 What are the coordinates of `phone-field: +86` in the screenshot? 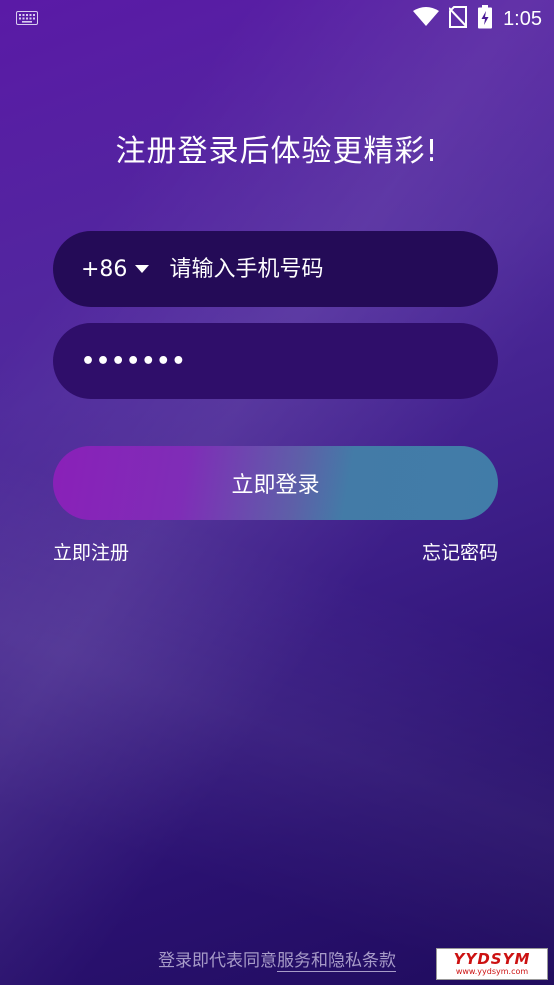 It's located at (275, 269).